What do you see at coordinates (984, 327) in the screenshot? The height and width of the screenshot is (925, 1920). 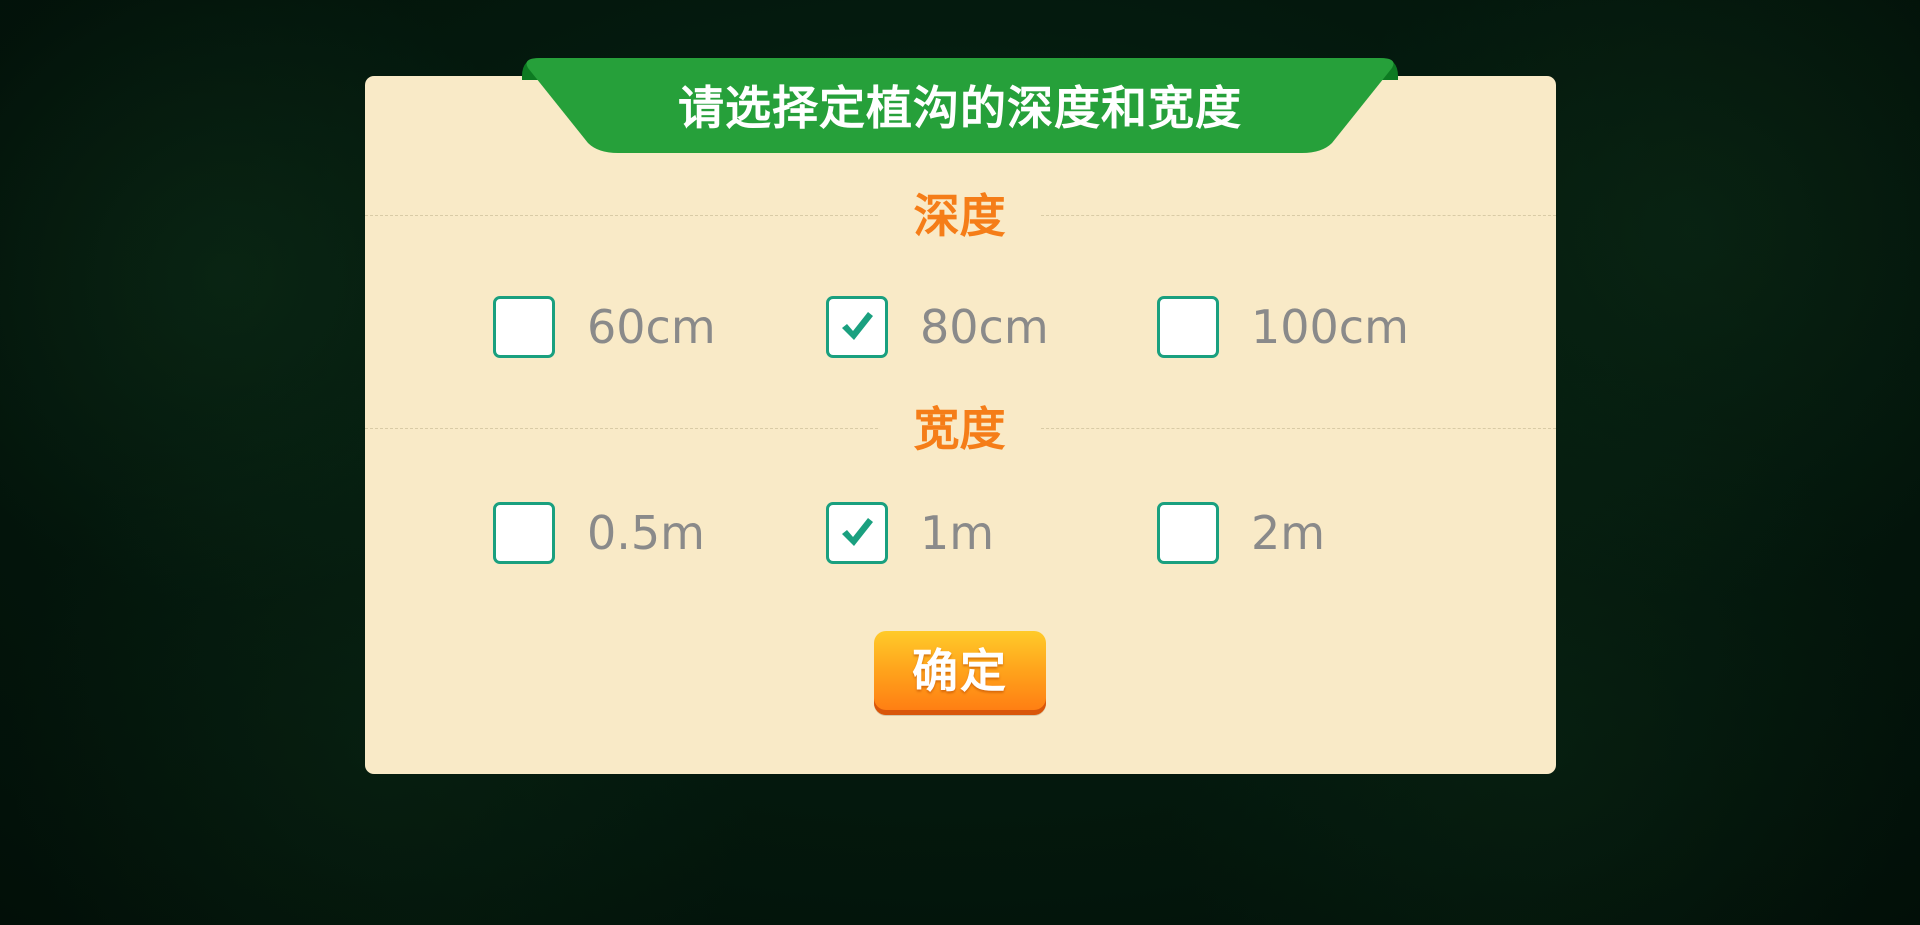 I see `option-label: 80cm` at bounding box center [984, 327].